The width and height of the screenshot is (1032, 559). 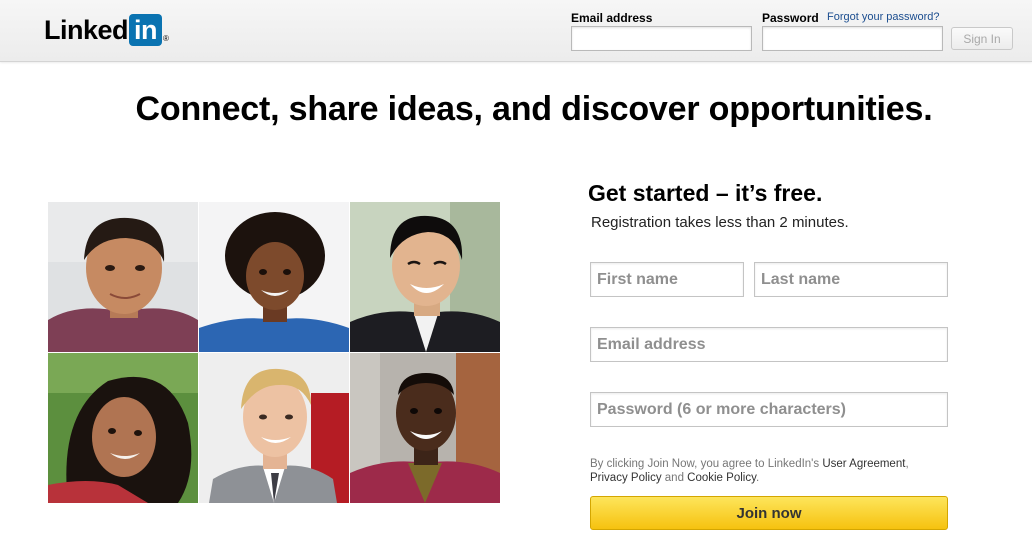 I want to click on linkedin-logo: Linked in ®, so click(x=106, y=30).